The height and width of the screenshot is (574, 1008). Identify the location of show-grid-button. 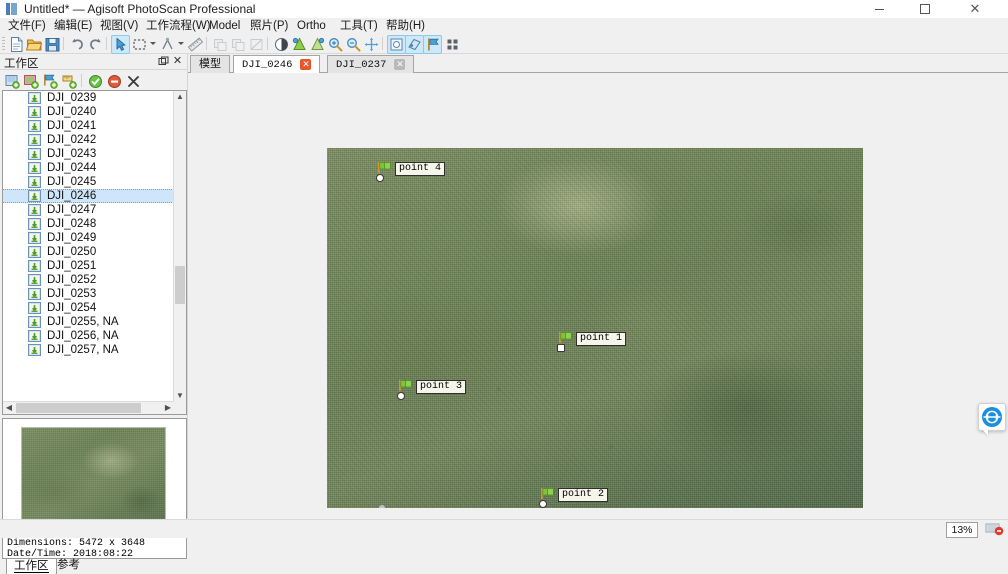
(452, 44).